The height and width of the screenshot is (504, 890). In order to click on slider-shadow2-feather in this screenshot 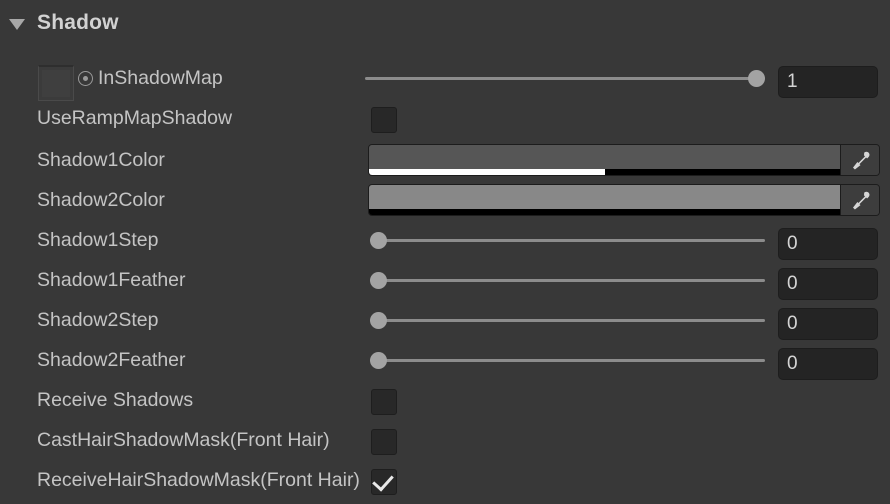, I will do `click(567, 360)`.